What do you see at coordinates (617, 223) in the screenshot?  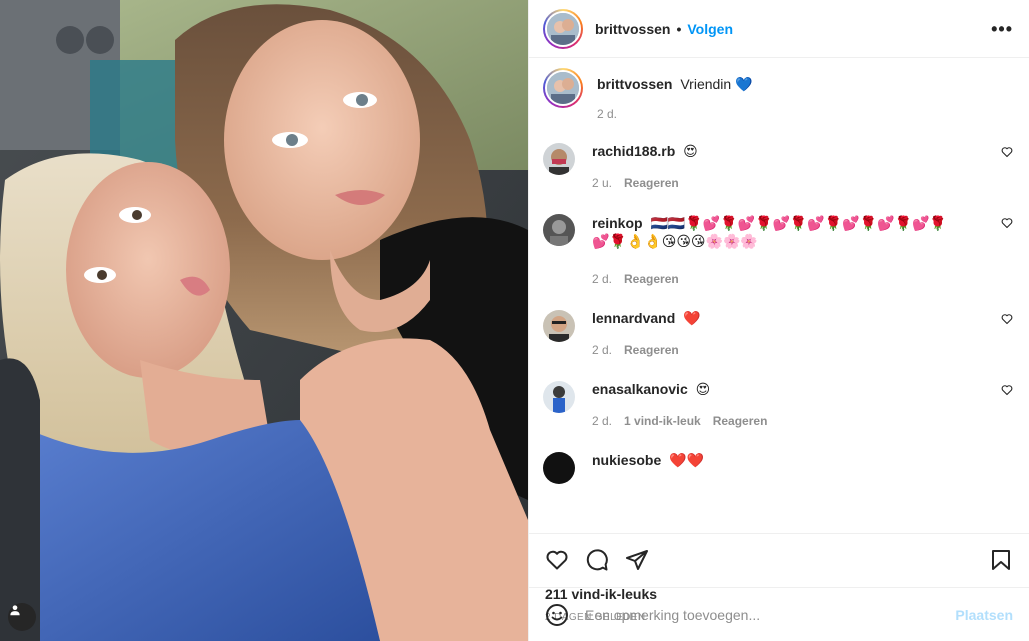 I see `comment-username: reinkop` at bounding box center [617, 223].